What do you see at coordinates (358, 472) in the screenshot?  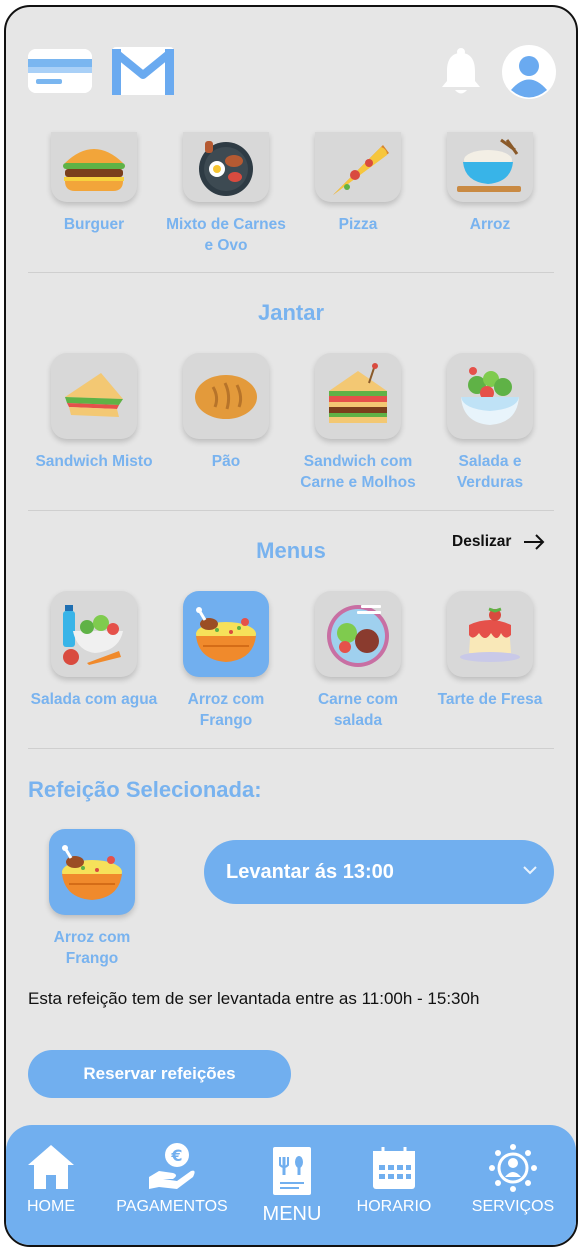 I see `food-label: Sandwich com Carne e Molhos` at bounding box center [358, 472].